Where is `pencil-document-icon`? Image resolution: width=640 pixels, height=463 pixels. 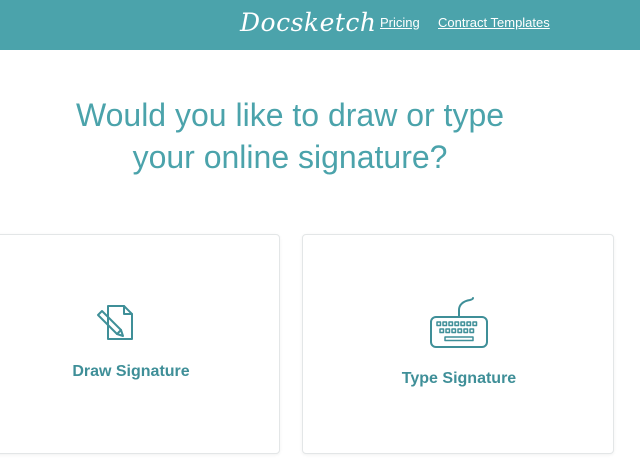
pencil-document-icon is located at coordinates (116, 325).